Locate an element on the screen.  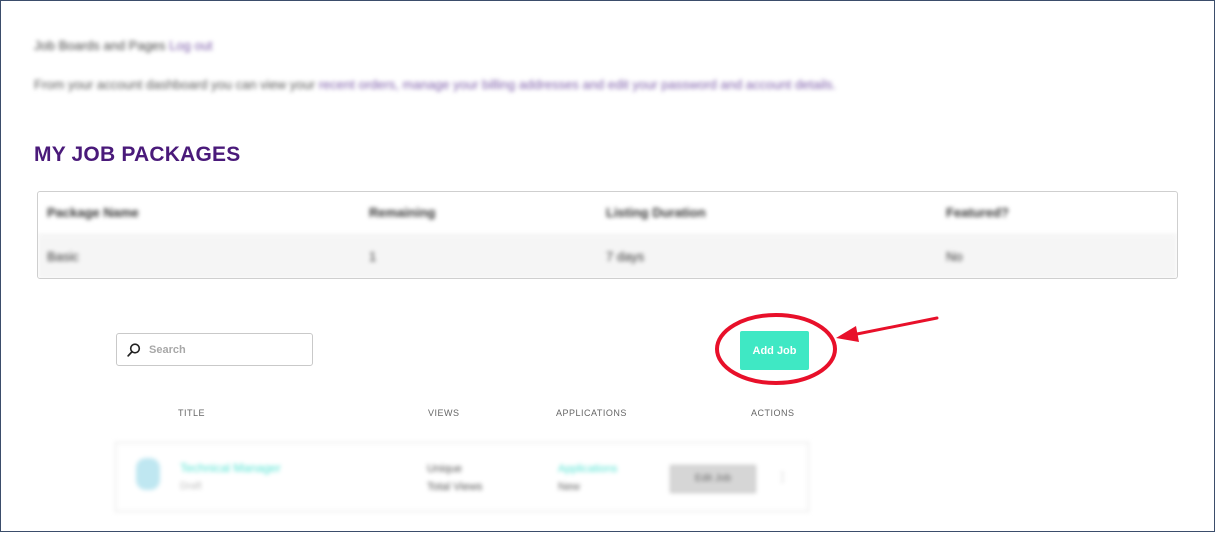
job-title-link: Technical Manager is located at coordinates (230, 468).